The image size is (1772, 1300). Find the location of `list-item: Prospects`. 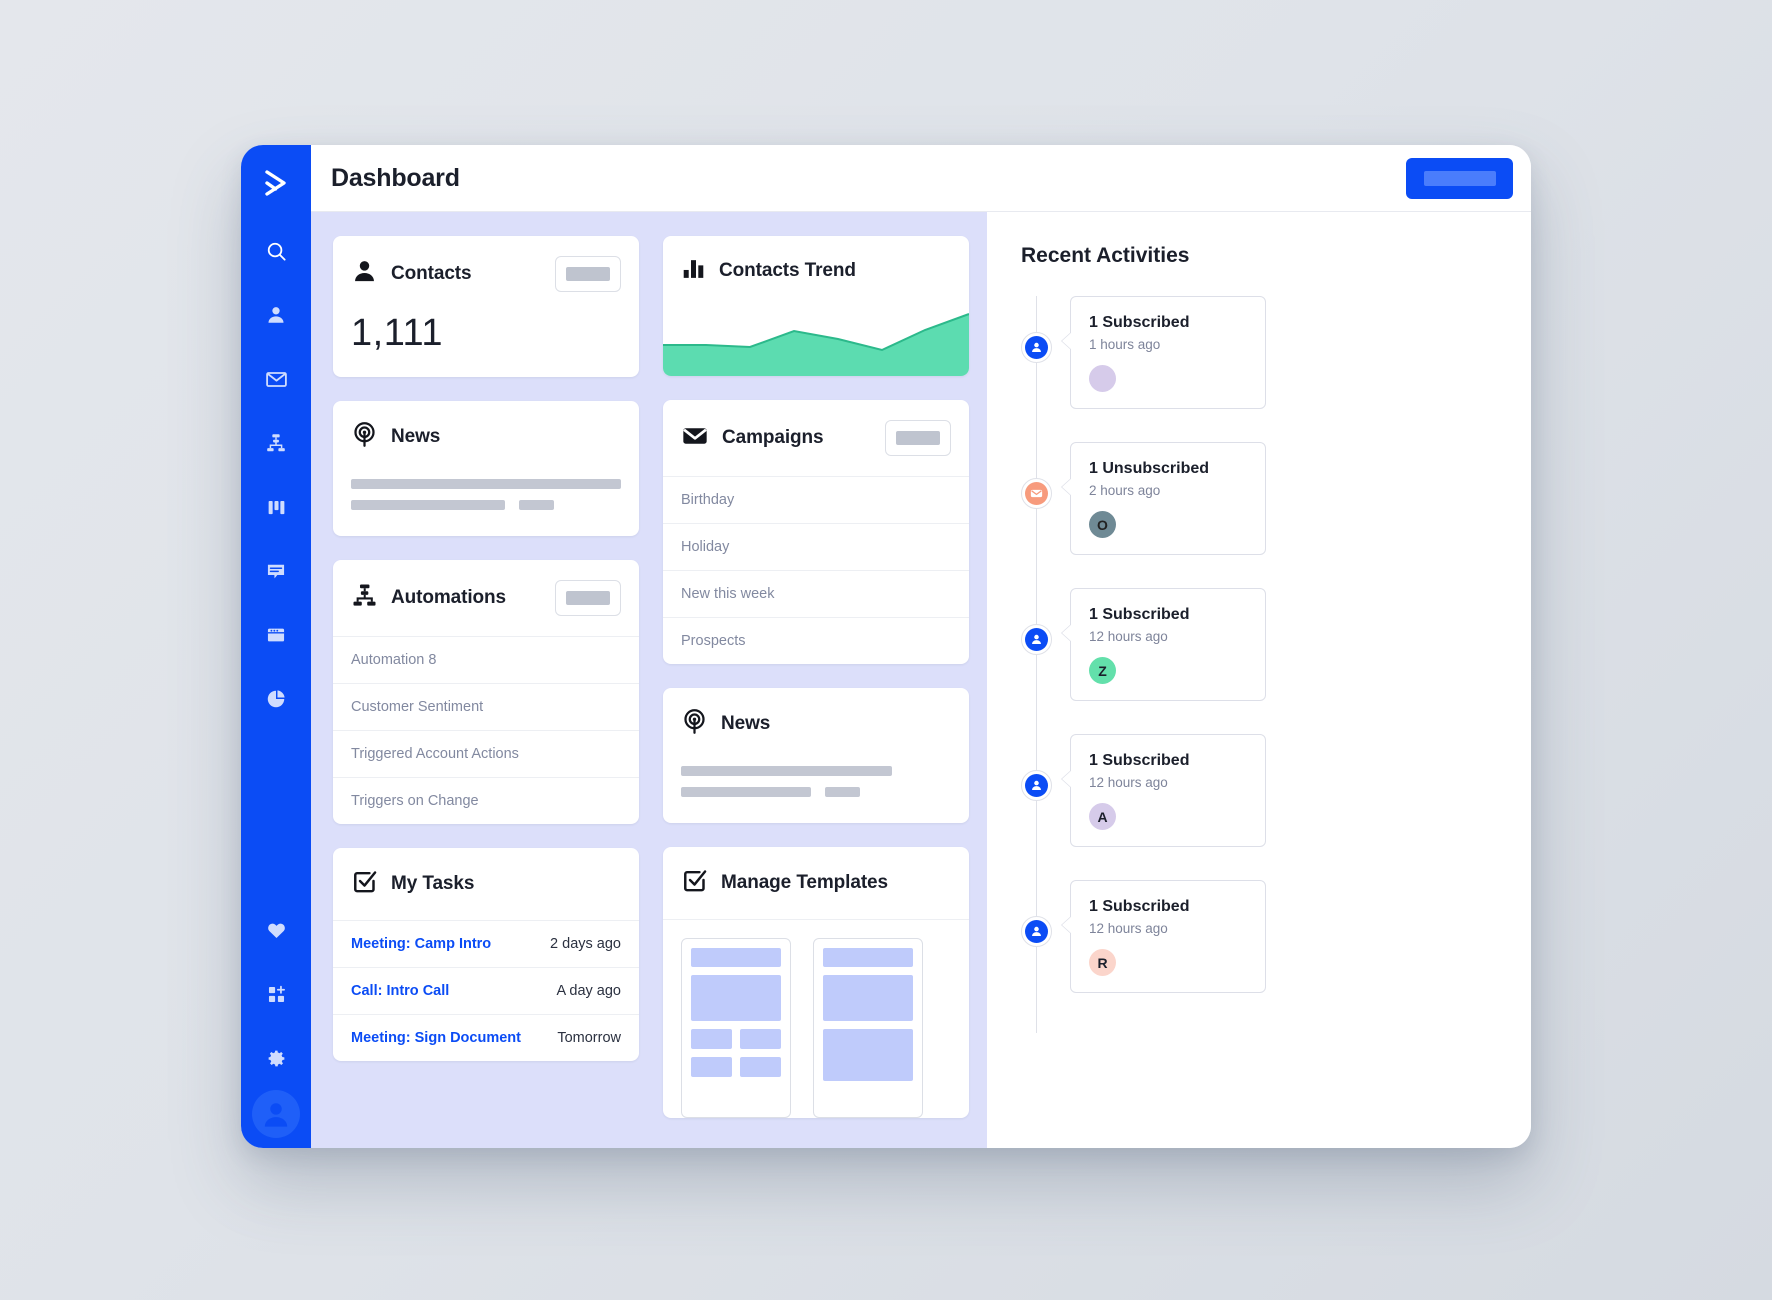

list-item: Prospects is located at coordinates (816, 640).